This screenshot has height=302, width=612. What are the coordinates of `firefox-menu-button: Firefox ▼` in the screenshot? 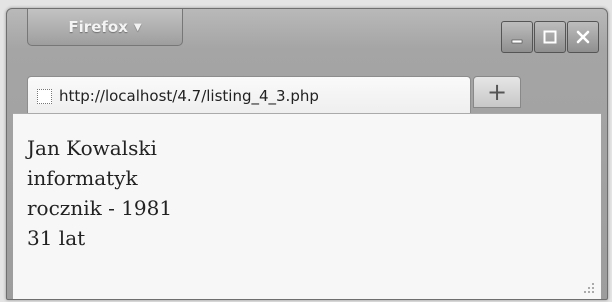 It's located at (105, 27).